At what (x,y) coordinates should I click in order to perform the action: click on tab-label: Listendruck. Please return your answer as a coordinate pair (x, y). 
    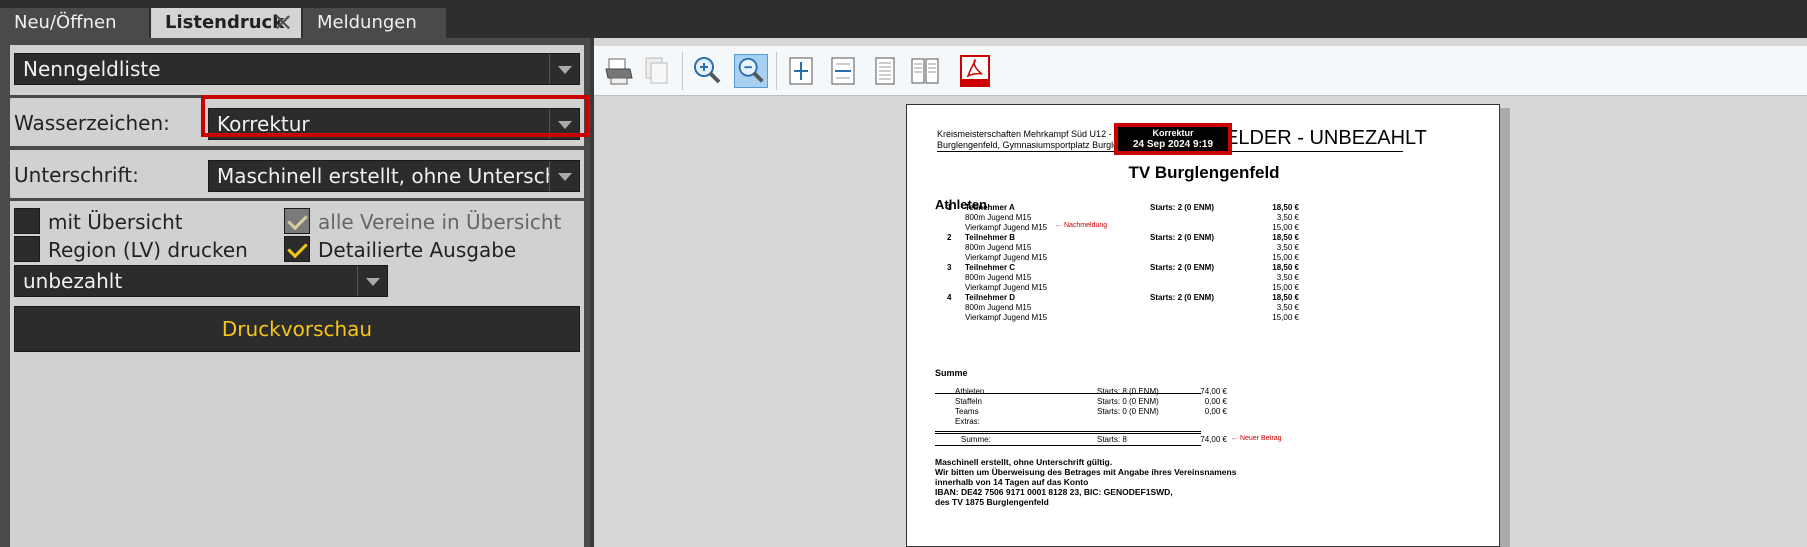
    Looking at the image, I should click on (225, 22).